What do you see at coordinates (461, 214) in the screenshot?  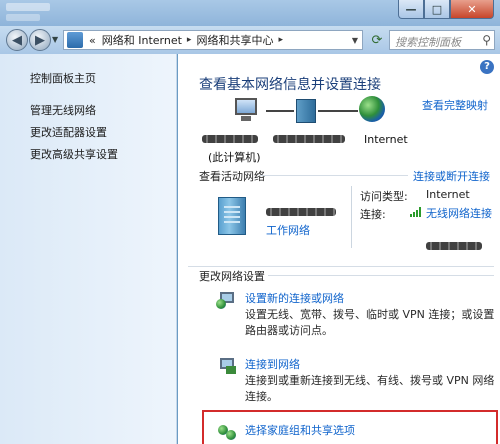 I see `wireless-connection-link: 无线网络连接` at bounding box center [461, 214].